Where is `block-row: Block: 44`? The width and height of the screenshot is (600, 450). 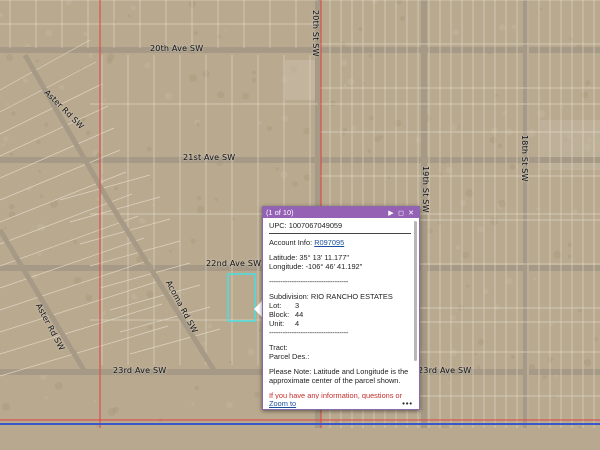 block-row: Block: 44 is located at coordinates (286, 314).